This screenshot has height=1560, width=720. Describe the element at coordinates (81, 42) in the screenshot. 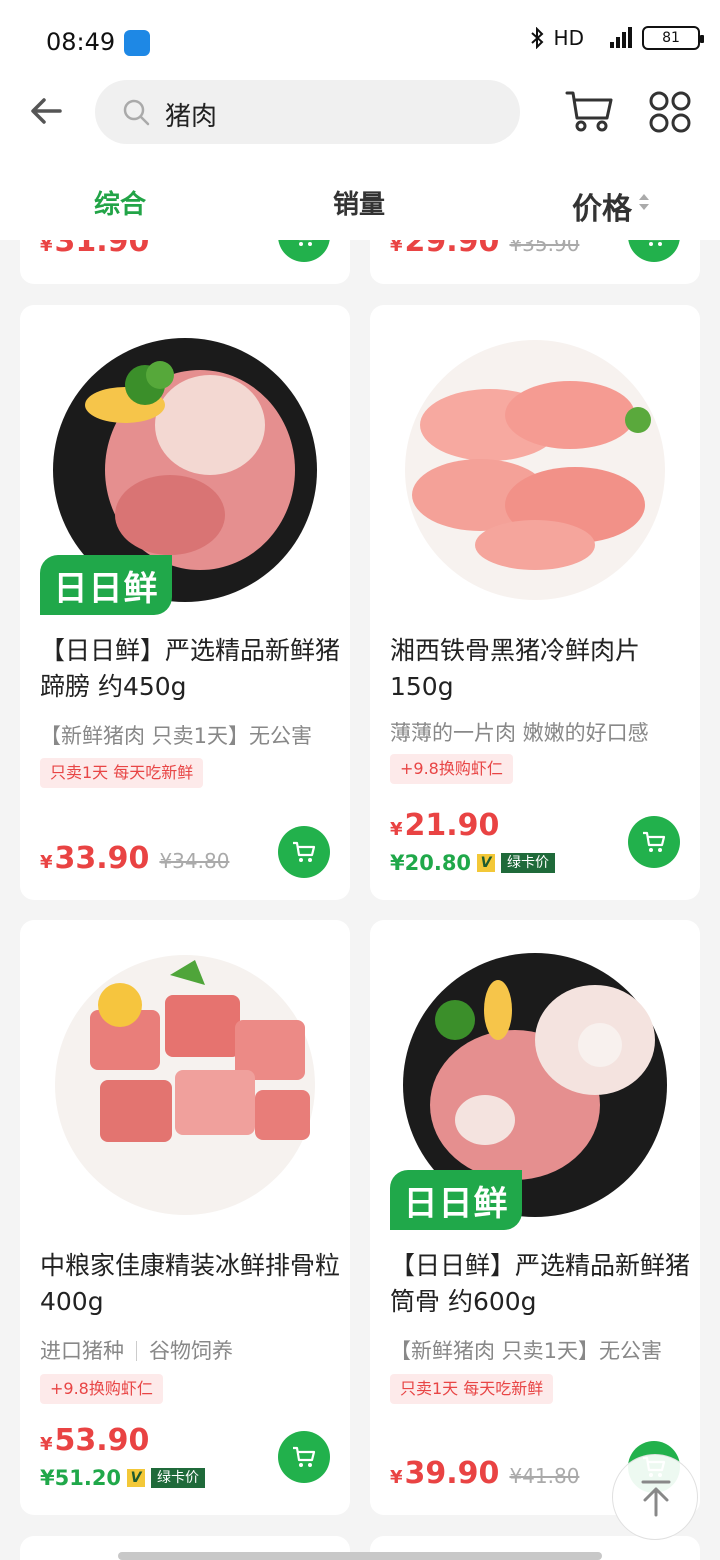

I see `status-time: 08:49` at that location.